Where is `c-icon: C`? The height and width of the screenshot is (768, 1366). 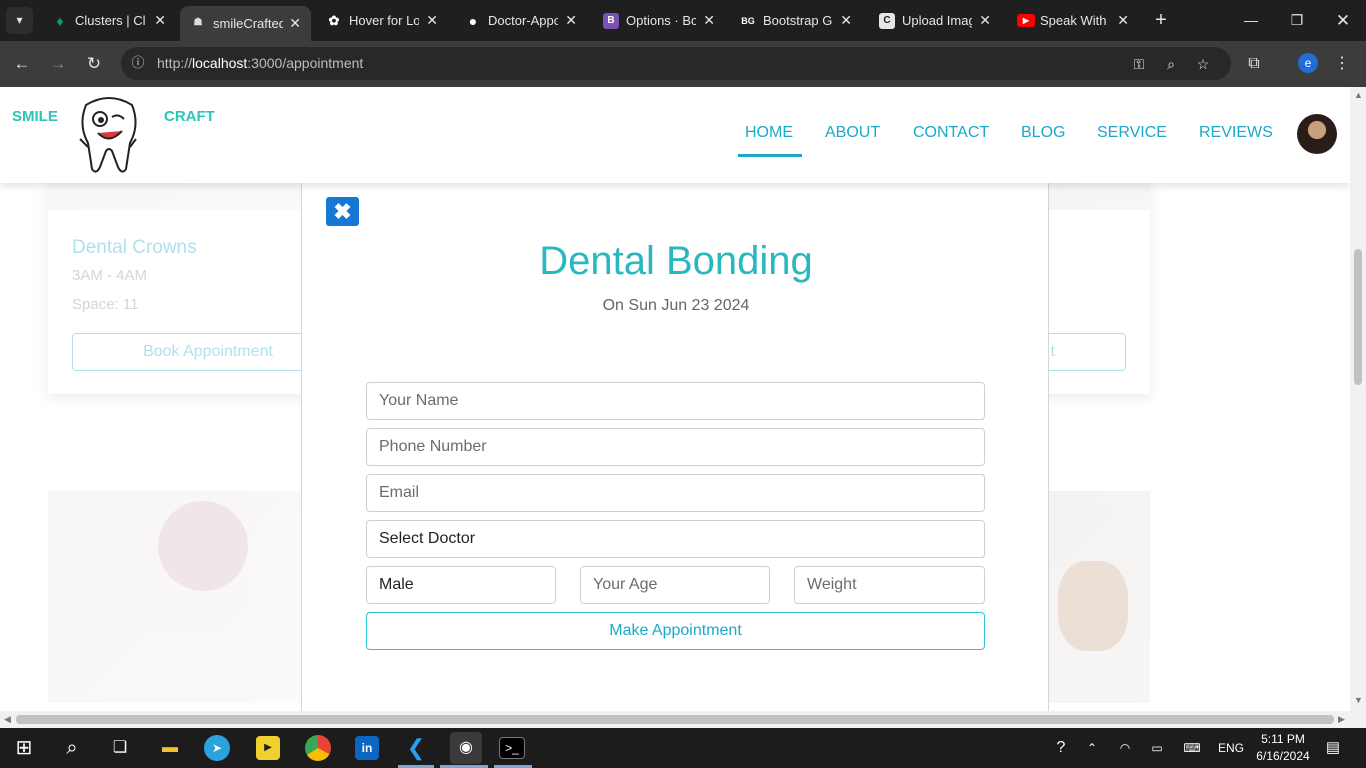 c-icon: C is located at coordinates (887, 21).